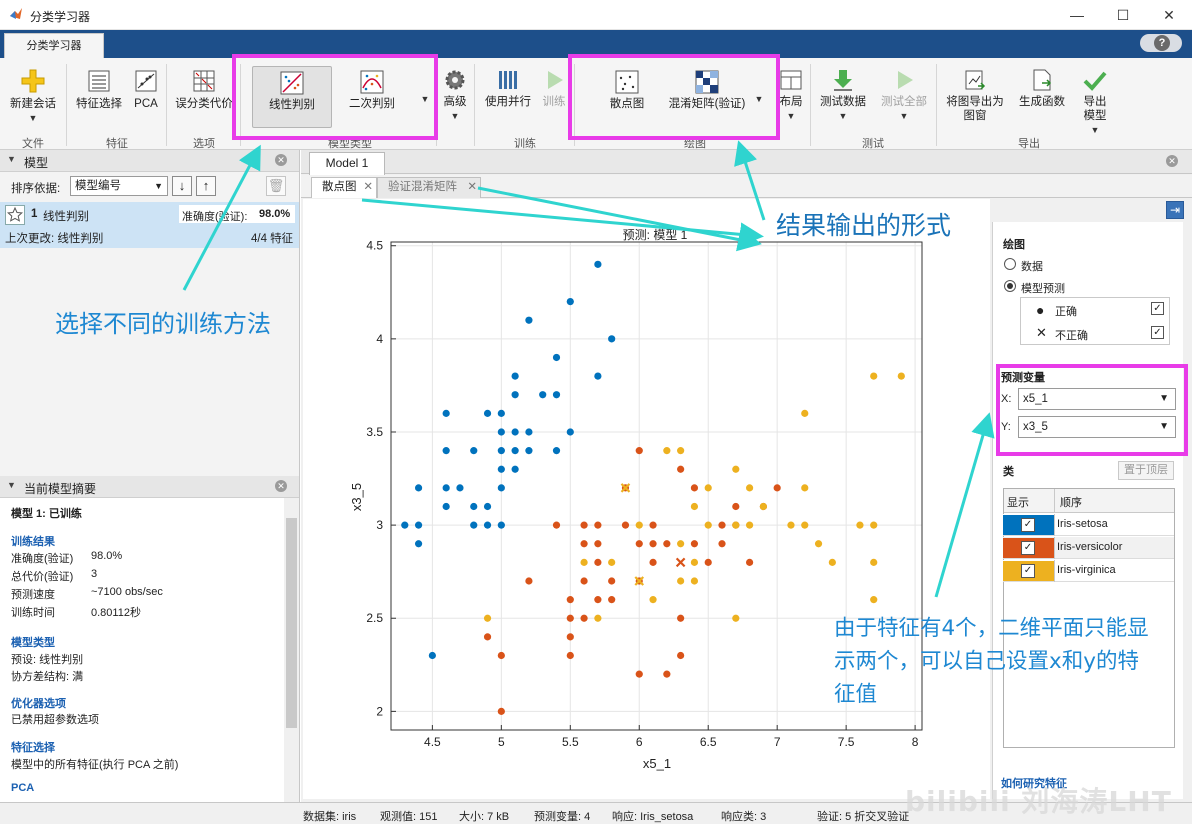 The width and height of the screenshot is (1192, 824). I want to click on test-data-button: 测试数据 ▼, so click(843, 95).